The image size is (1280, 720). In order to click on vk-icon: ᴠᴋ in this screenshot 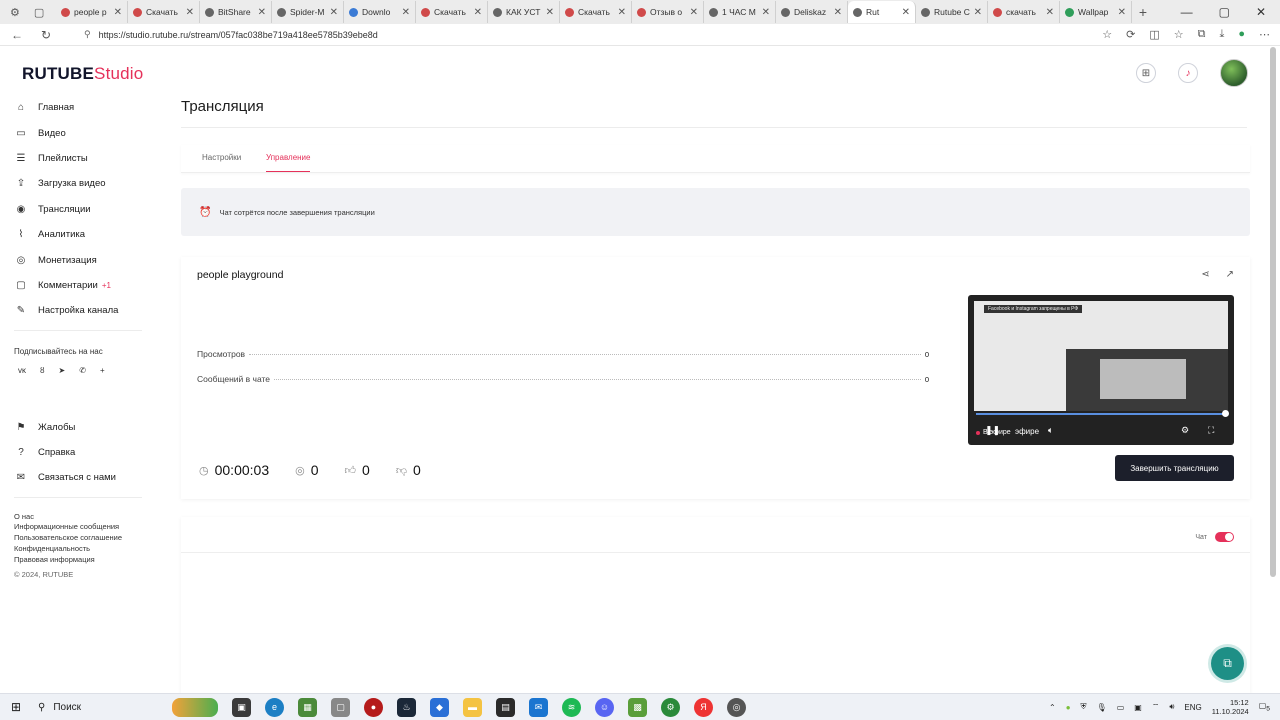, I will do `click(22, 370)`.